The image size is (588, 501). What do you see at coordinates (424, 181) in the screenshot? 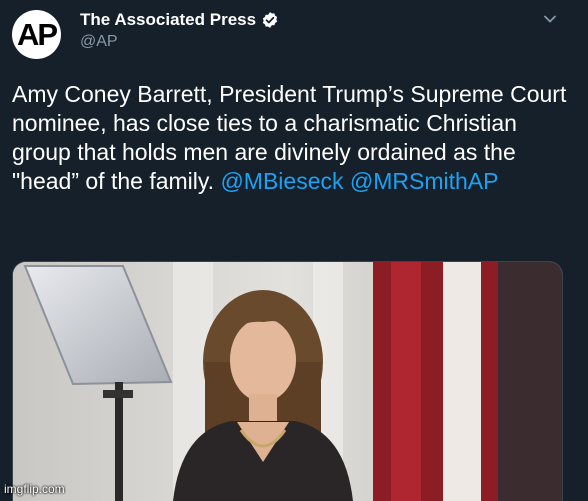
I see `mention-link: @MRSmithAP` at bounding box center [424, 181].